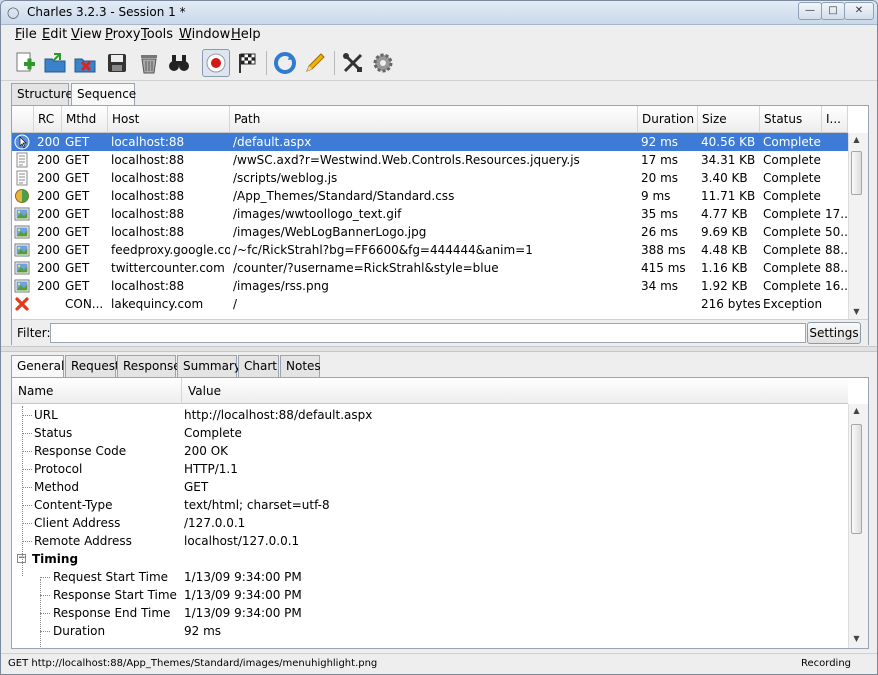 This screenshot has height=675, width=878. What do you see at coordinates (55, 63) in the screenshot?
I see `open-session-icon` at bounding box center [55, 63].